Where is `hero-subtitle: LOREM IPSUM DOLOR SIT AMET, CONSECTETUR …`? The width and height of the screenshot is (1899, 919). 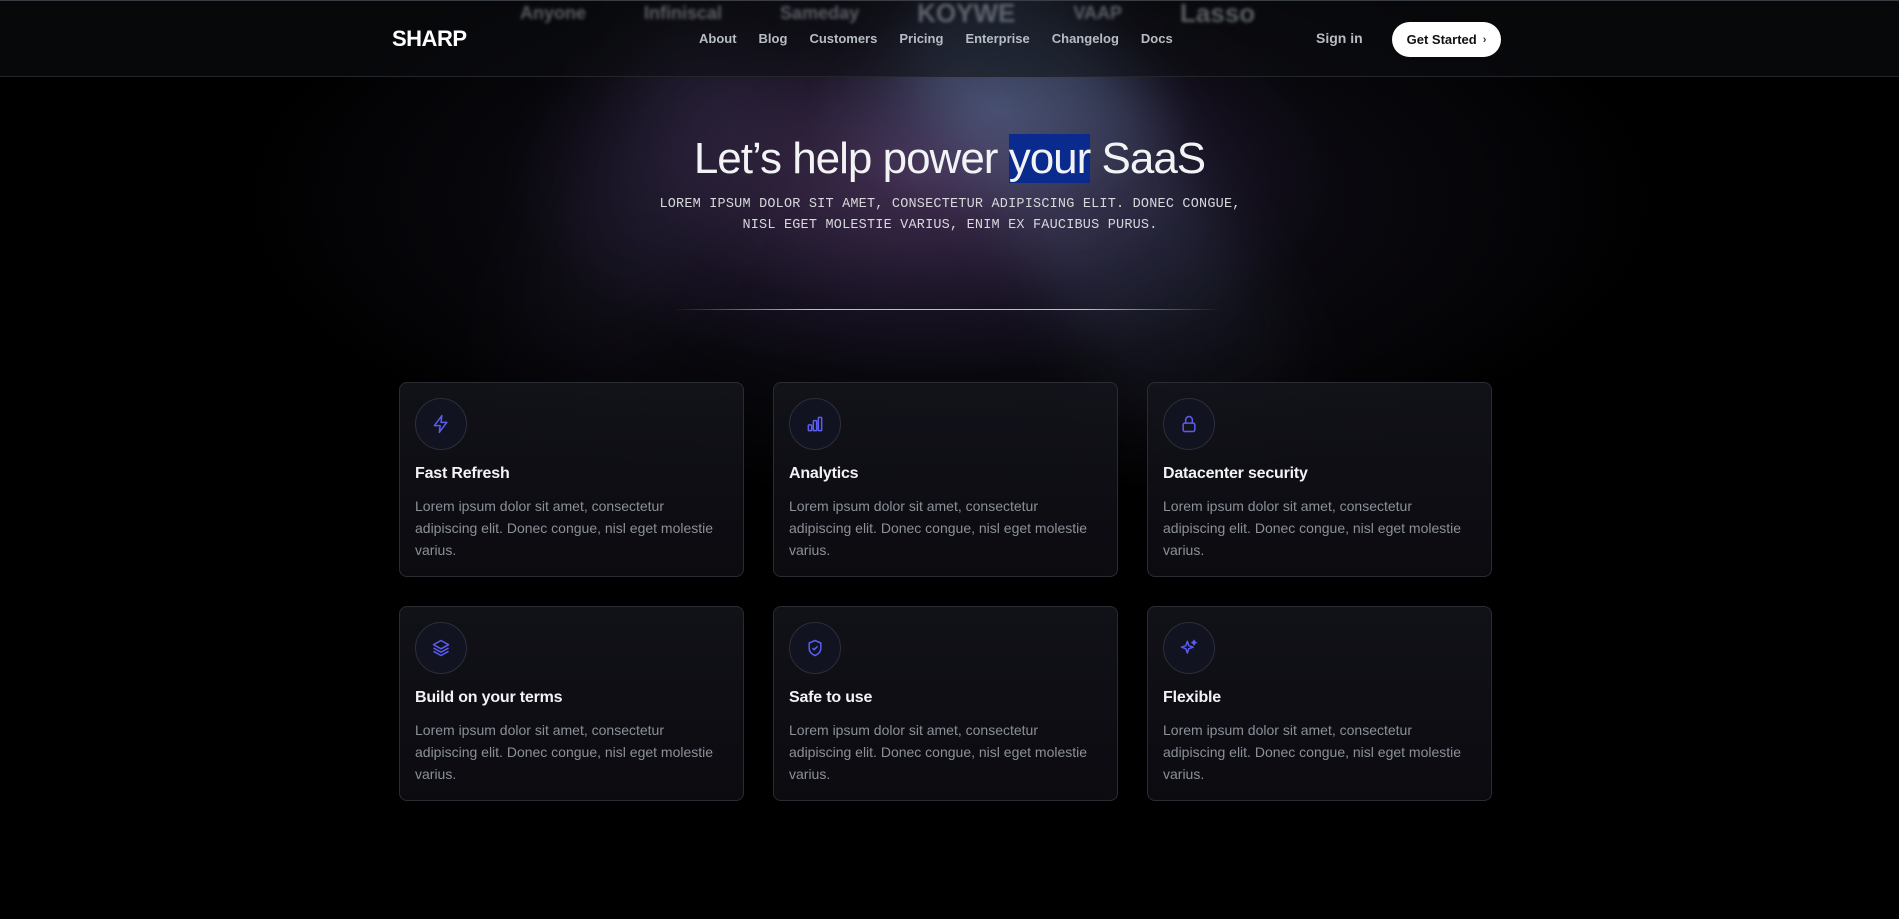 hero-subtitle: LOREM IPSUM DOLOR SIT AMET, CONSECTETUR … is located at coordinates (950, 215).